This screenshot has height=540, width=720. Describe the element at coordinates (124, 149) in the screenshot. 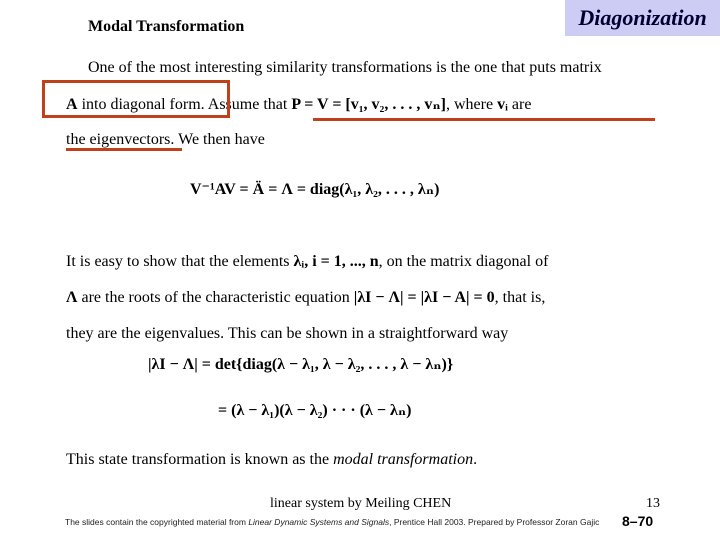

I see `highlight-underline-eigenvectors` at that location.